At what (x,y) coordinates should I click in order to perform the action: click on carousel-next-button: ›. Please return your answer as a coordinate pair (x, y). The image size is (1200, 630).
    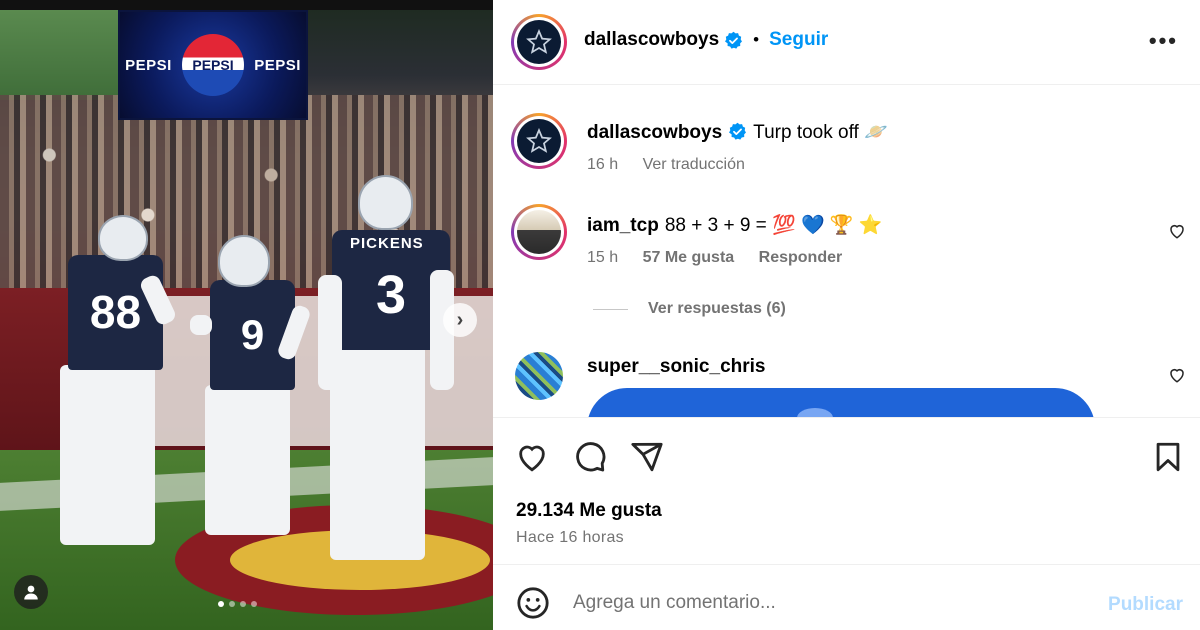
    Looking at the image, I should click on (460, 320).